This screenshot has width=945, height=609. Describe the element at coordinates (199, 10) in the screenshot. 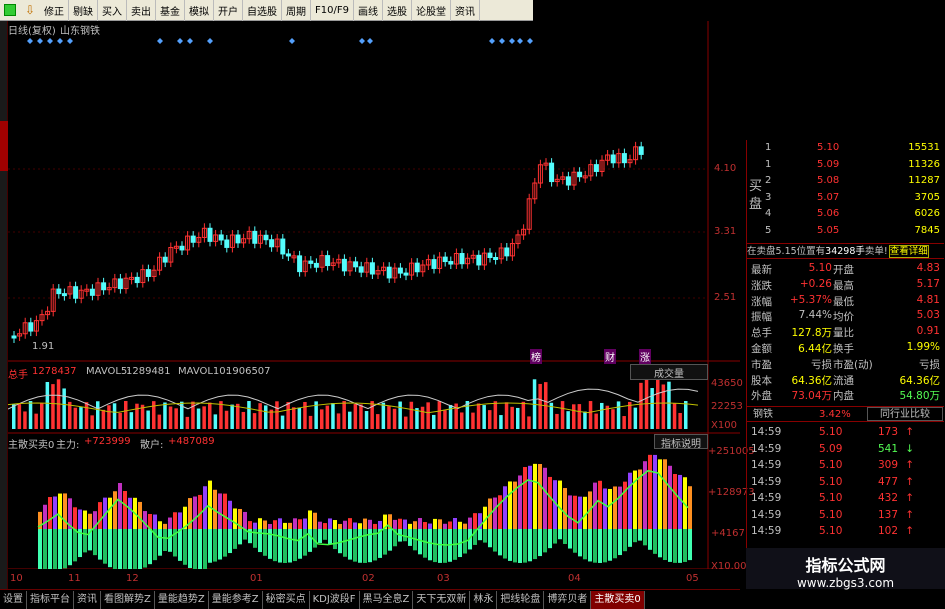

I see `toolbar-sim: 模拟` at that location.